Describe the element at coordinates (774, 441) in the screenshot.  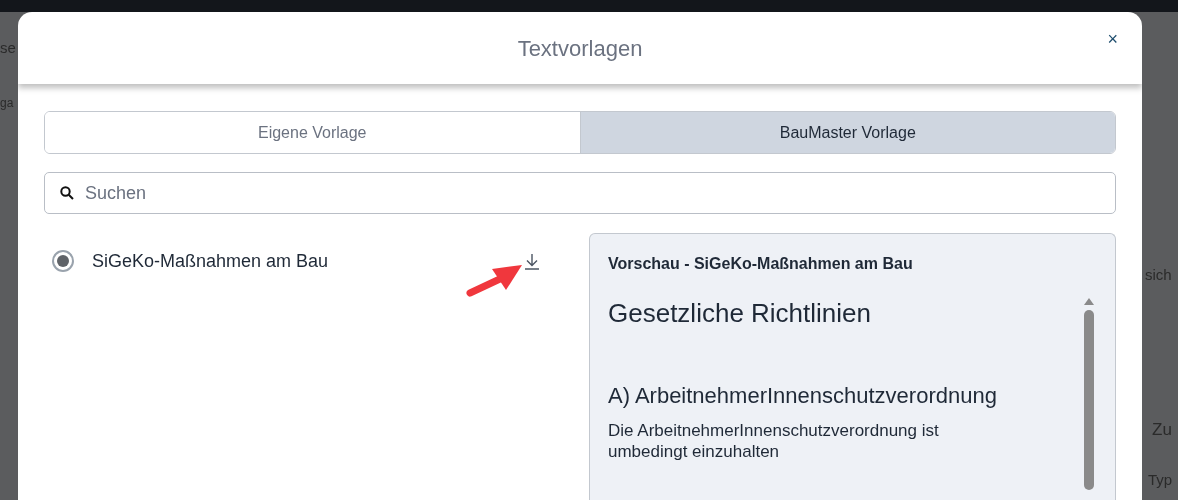
I see `preview-paragraph: Die ArbeitnehmerInnenschutzverordnung ist umbedingt einzuhalten` at that location.